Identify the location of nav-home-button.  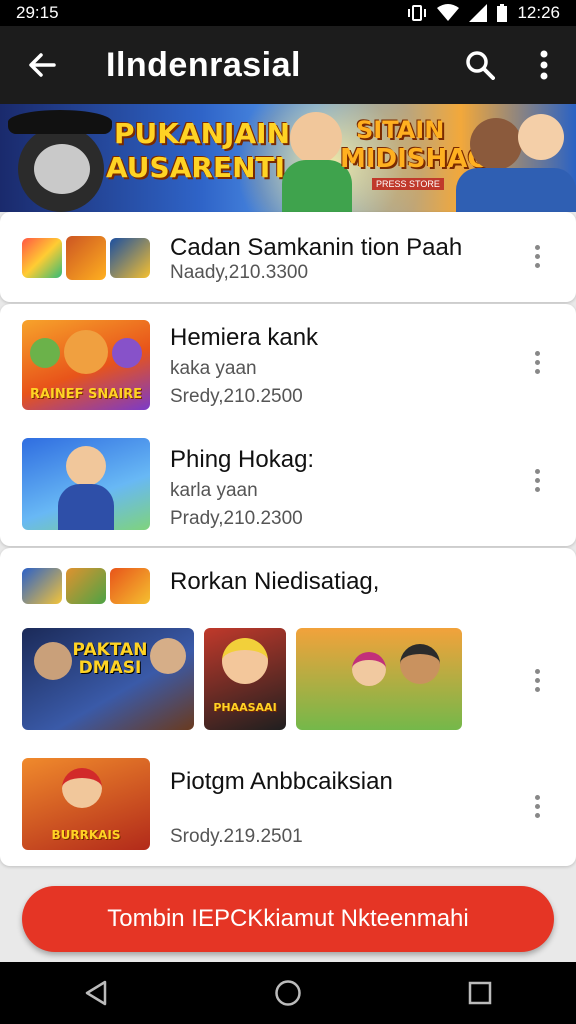
(288, 993).